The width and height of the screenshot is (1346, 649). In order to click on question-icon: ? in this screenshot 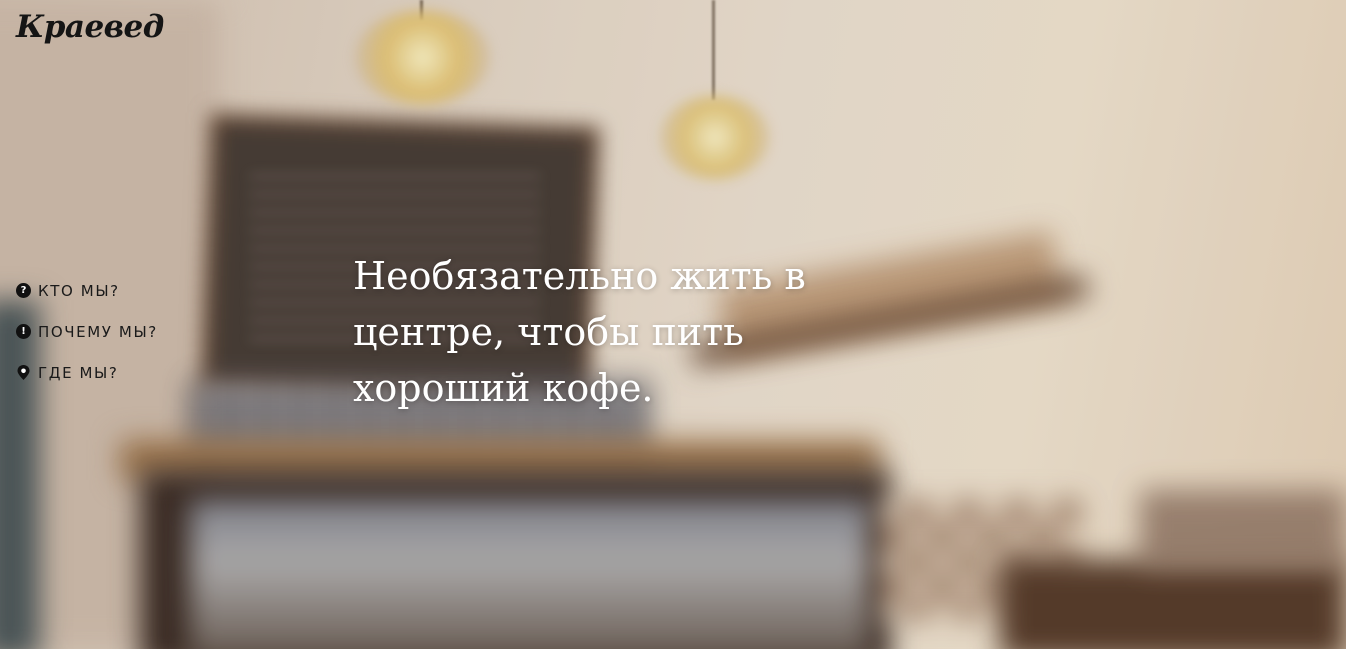, I will do `click(23, 290)`.